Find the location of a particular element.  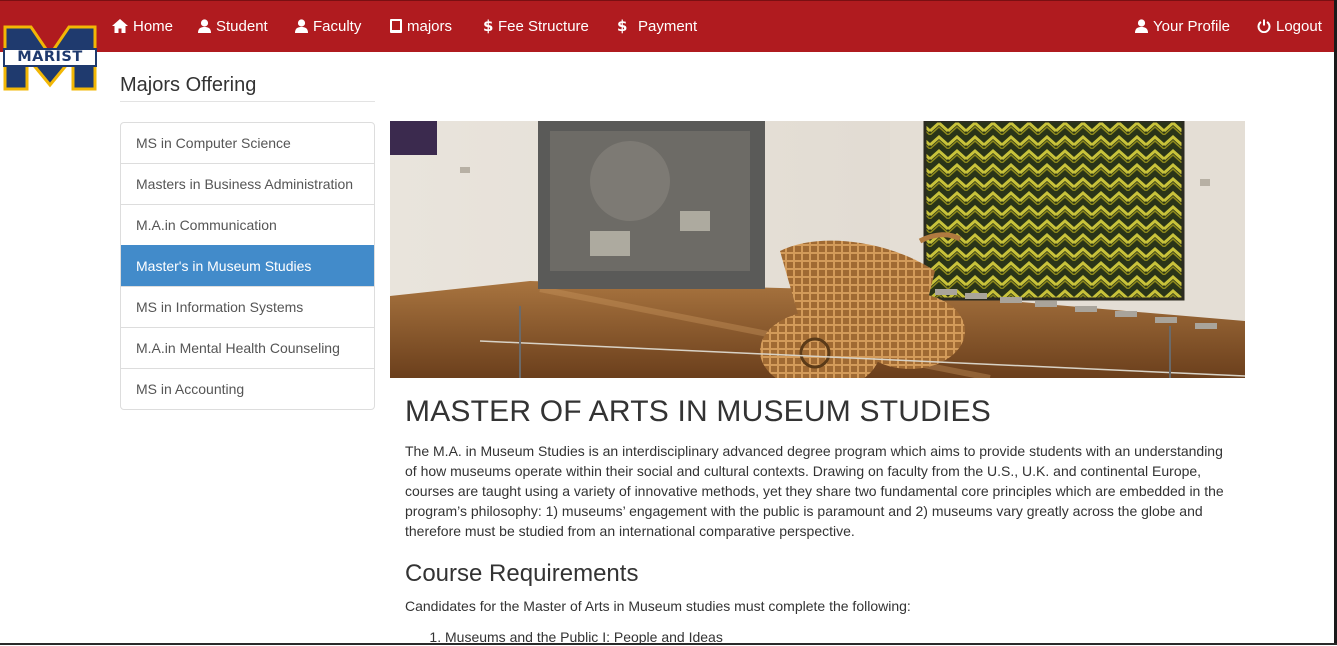

sidebar-title: Majors Offering is located at coordinates (247, 88).